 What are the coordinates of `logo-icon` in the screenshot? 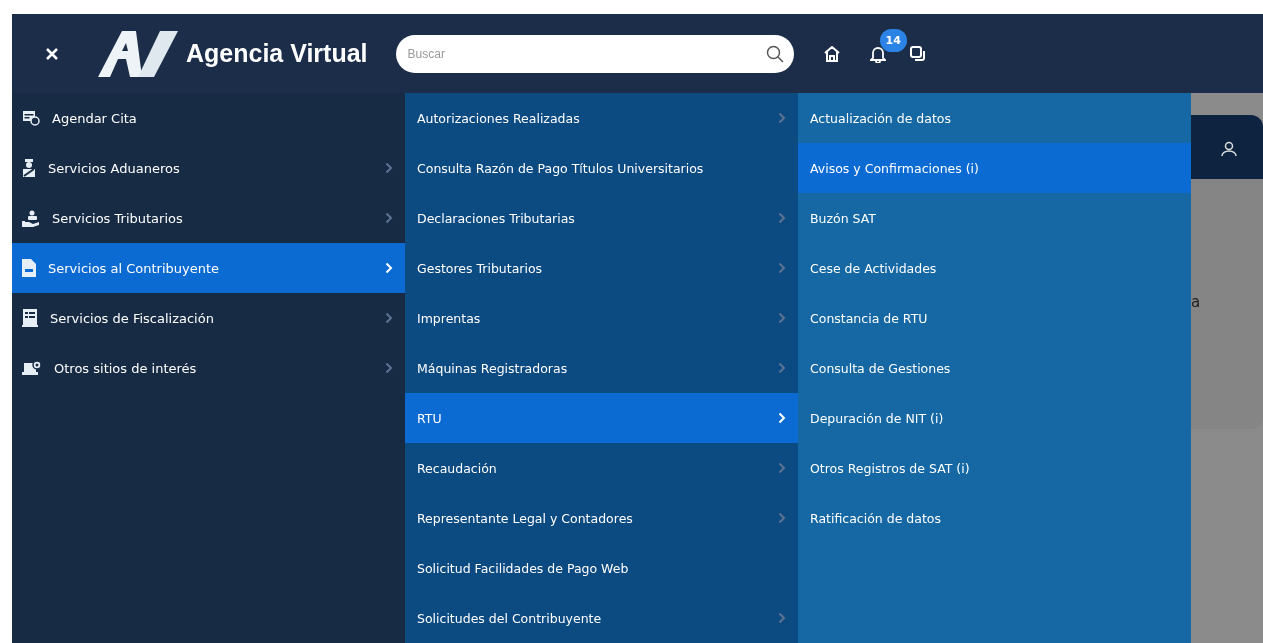 It's located at (139, 53).